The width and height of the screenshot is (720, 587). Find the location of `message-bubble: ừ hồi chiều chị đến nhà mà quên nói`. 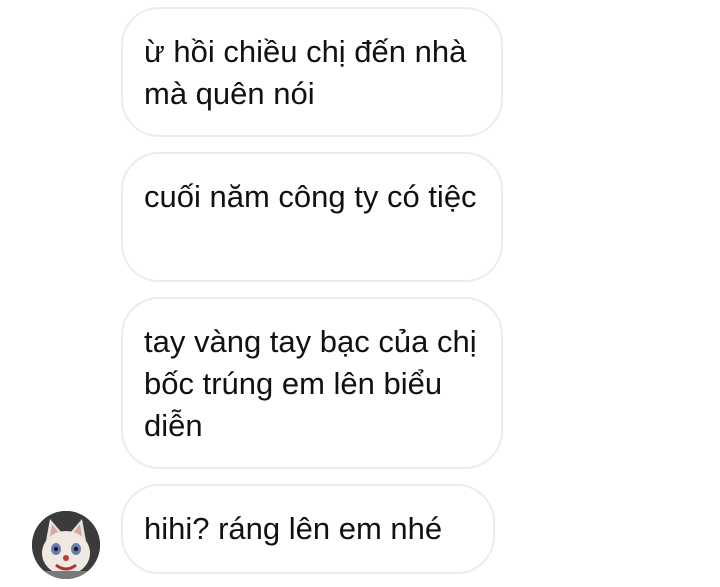

message-bubble: ừ hồi chiều chị đến nhà mà quên nói is located at coordinates (312, 72).